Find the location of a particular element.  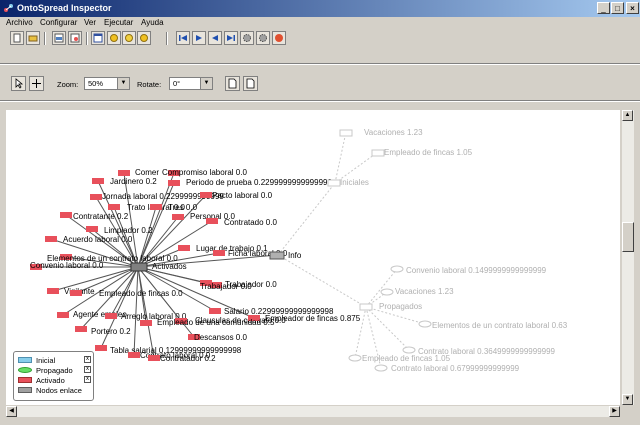

legend-label: Inicial is located at coordinates (46, 360).